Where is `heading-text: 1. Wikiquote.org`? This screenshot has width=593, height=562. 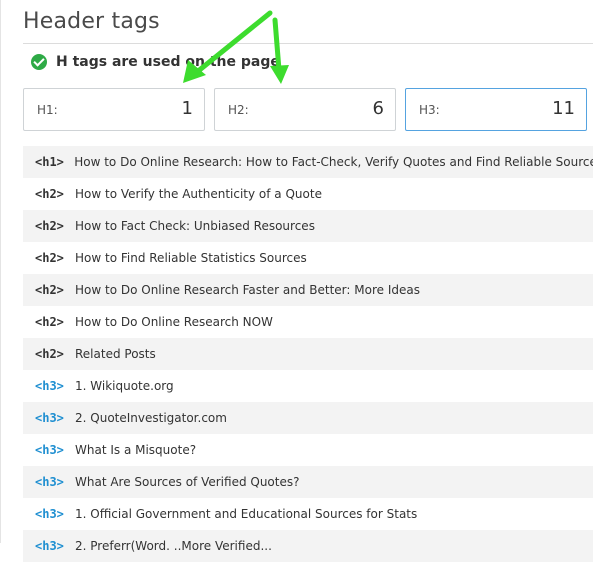 heading-text: 1. Wikiquote.org is located at coordinates (124, 386).